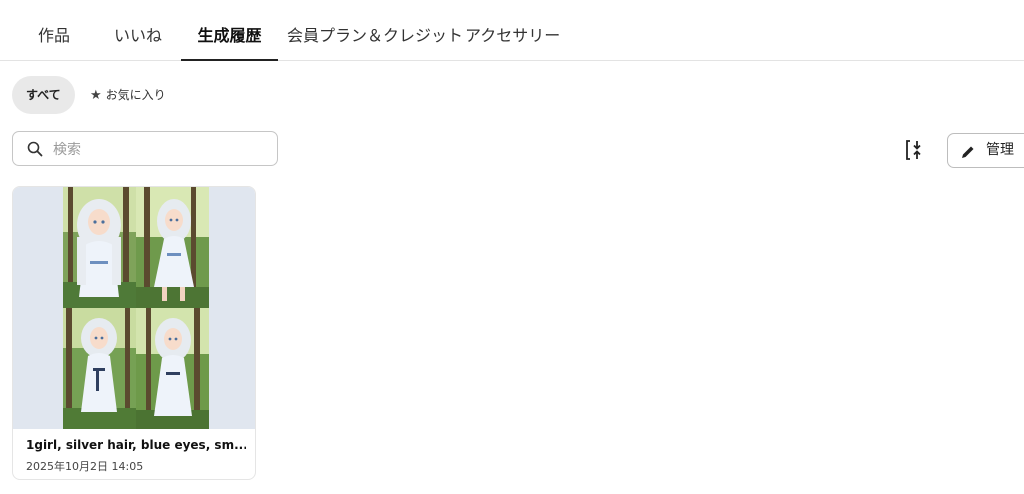 This screenshot has height=494, width=1024. What do you see at coordinates (229, 60) in the screenshot?
I see `active-tab-underline` at bounding box center [229, 60].